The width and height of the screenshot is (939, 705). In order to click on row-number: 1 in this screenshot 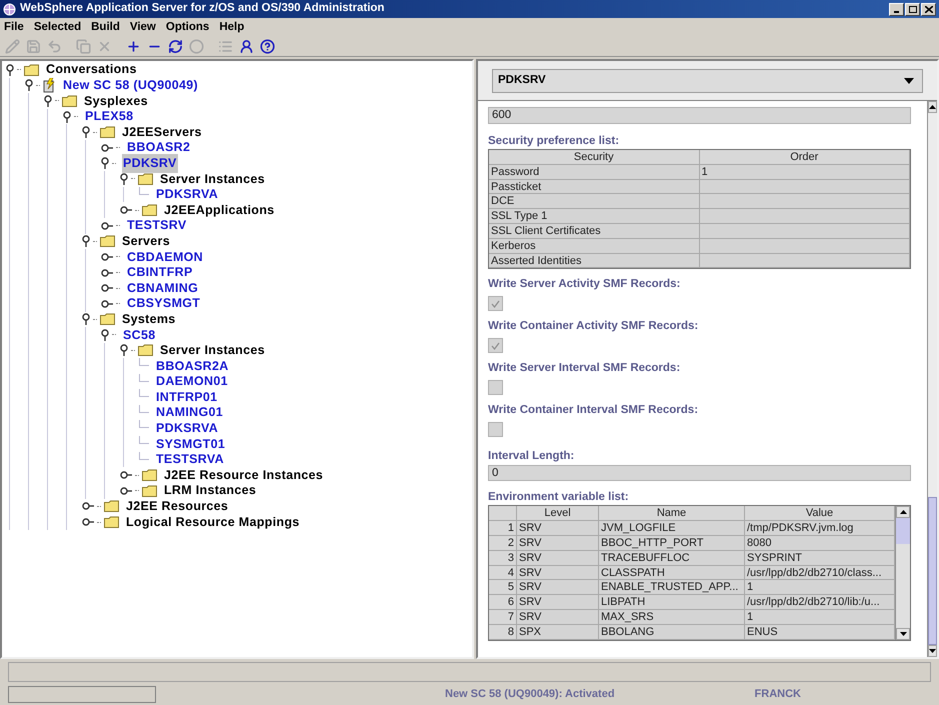, I will do `click(503, 528)`.